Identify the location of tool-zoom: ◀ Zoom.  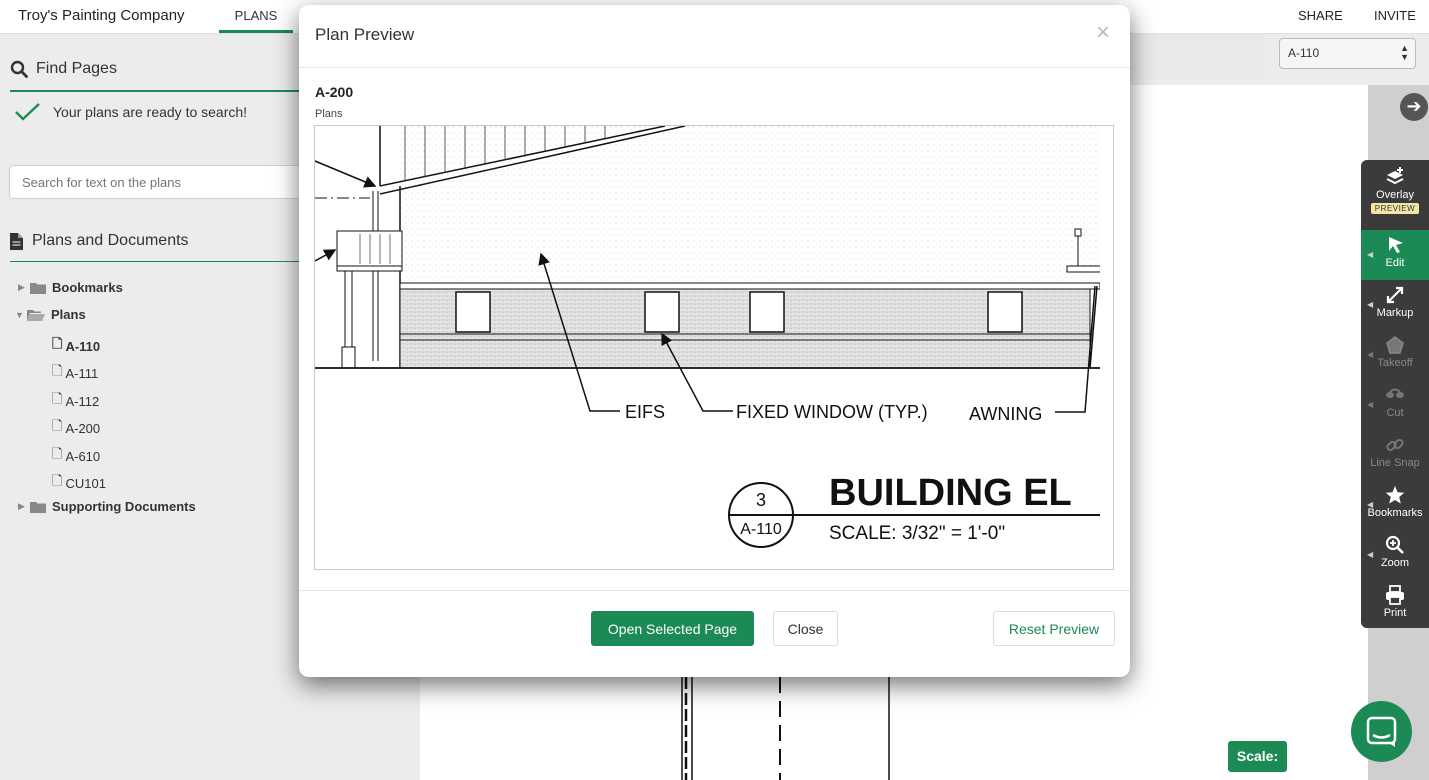
(1395, 555).